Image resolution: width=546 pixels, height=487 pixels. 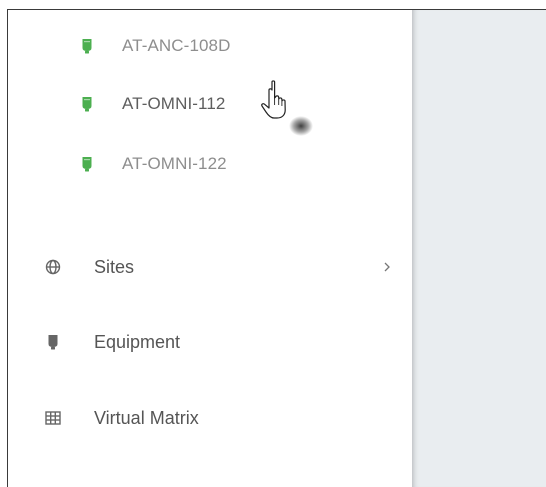 I want to click on device-label: AT-OMNI-122, so click(x=174, y=163).